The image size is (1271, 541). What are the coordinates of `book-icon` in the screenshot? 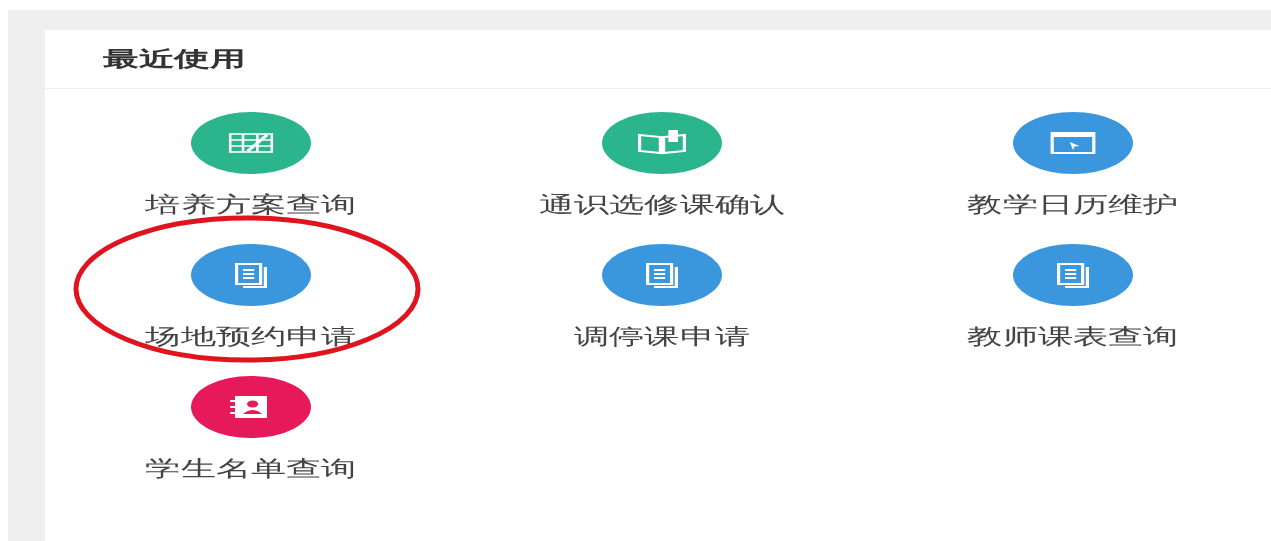 It's located at (661, 143).